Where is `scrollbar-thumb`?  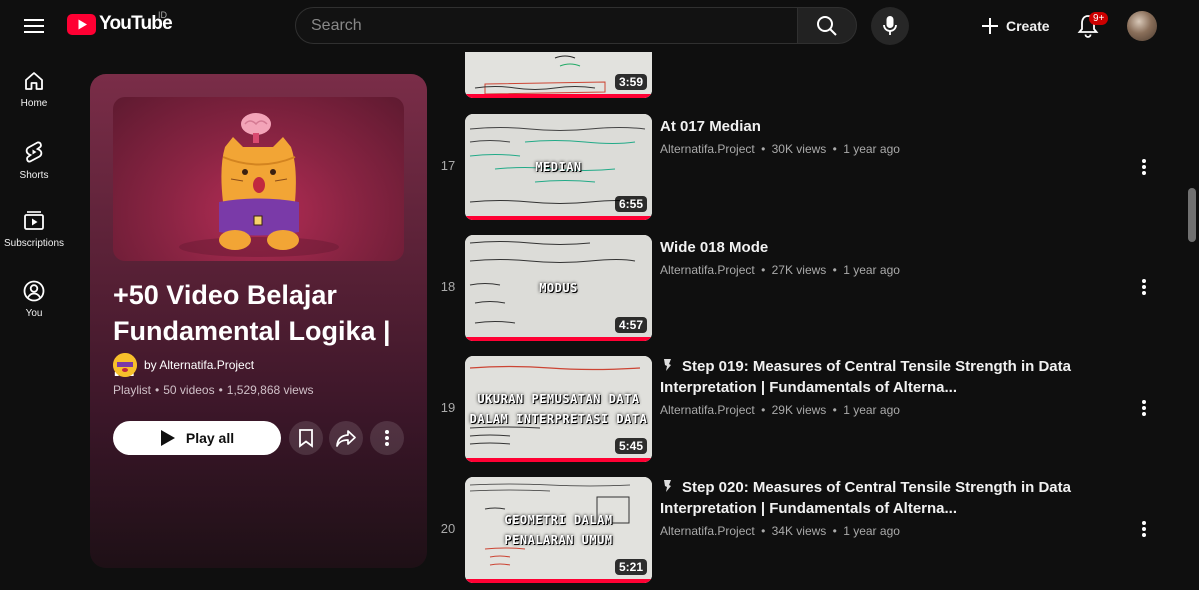 scrollbar-thumb is located at coordinates (1192, 215).